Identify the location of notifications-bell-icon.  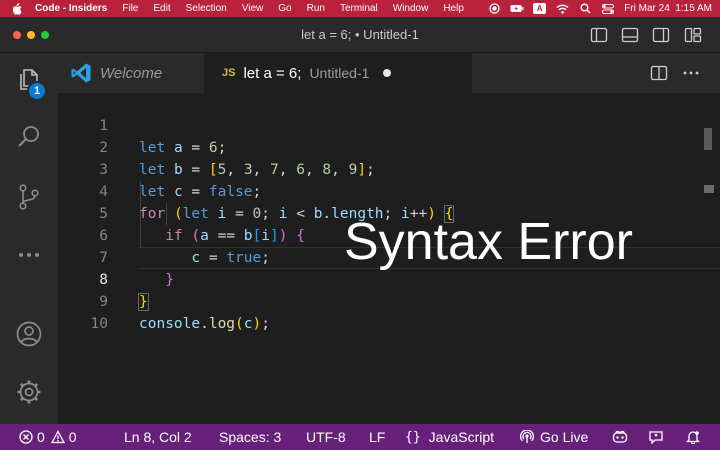
(693, 437).